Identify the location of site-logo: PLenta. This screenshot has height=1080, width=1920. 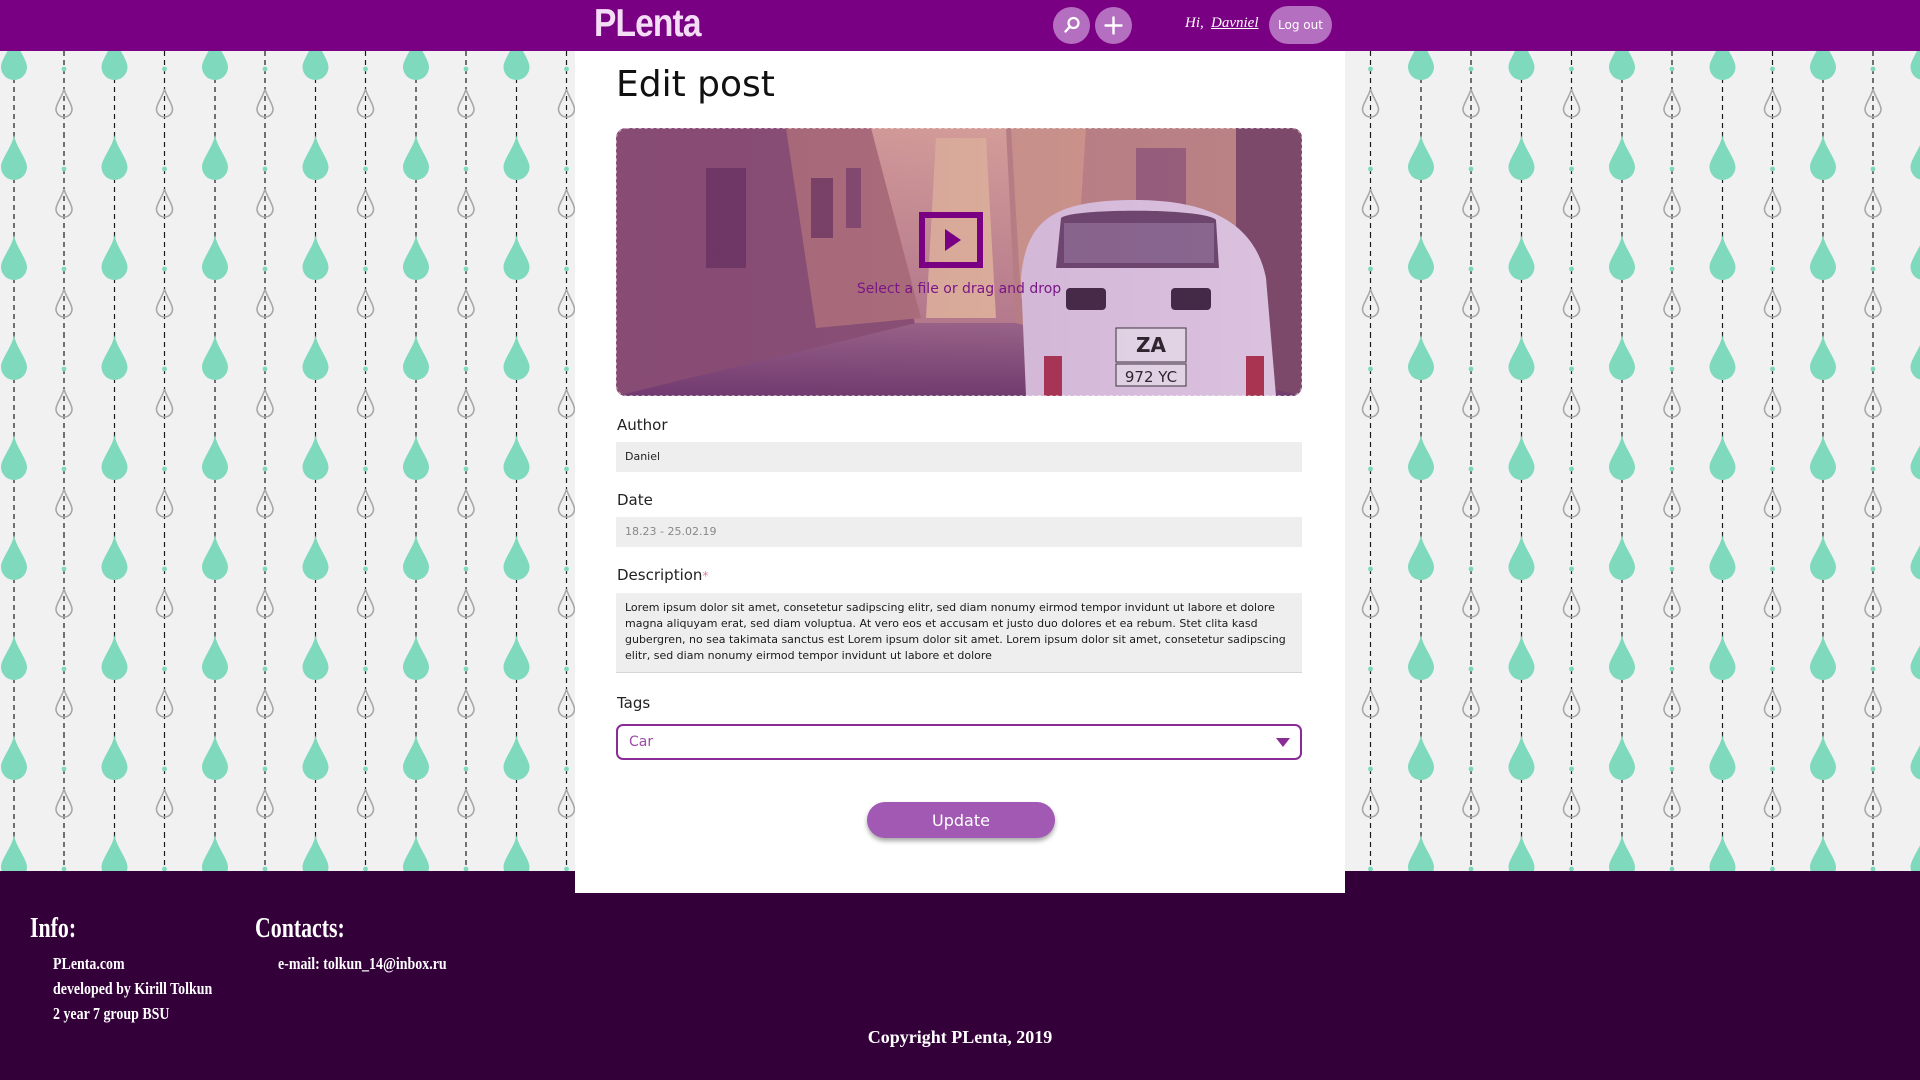
(648, 24).